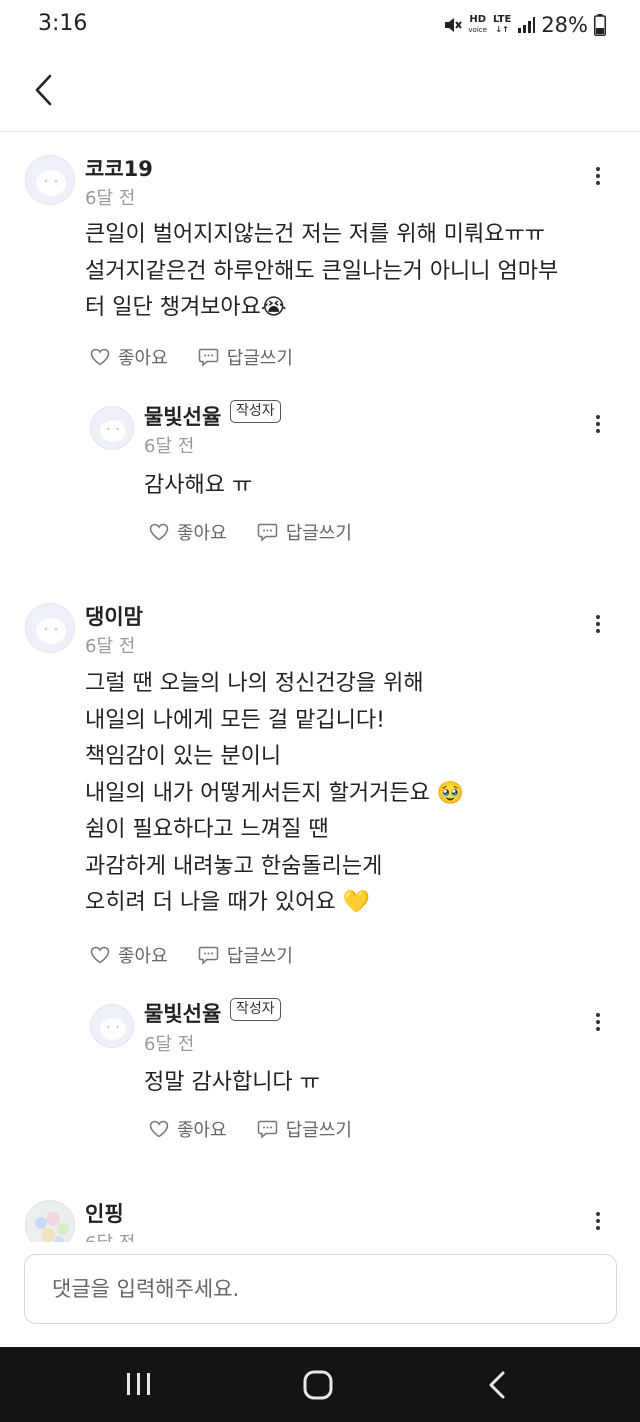  What do you see at coordinates (527, 25) in the screenshot?
I see `signal-icon` at bounding box center [527, 25].